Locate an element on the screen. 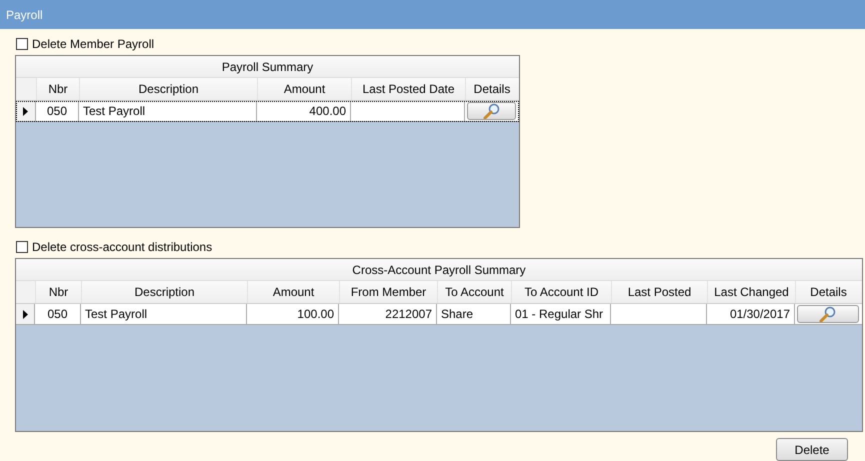  checkbox-label: Delete Member Payroll is located at coordinates (93, 44).